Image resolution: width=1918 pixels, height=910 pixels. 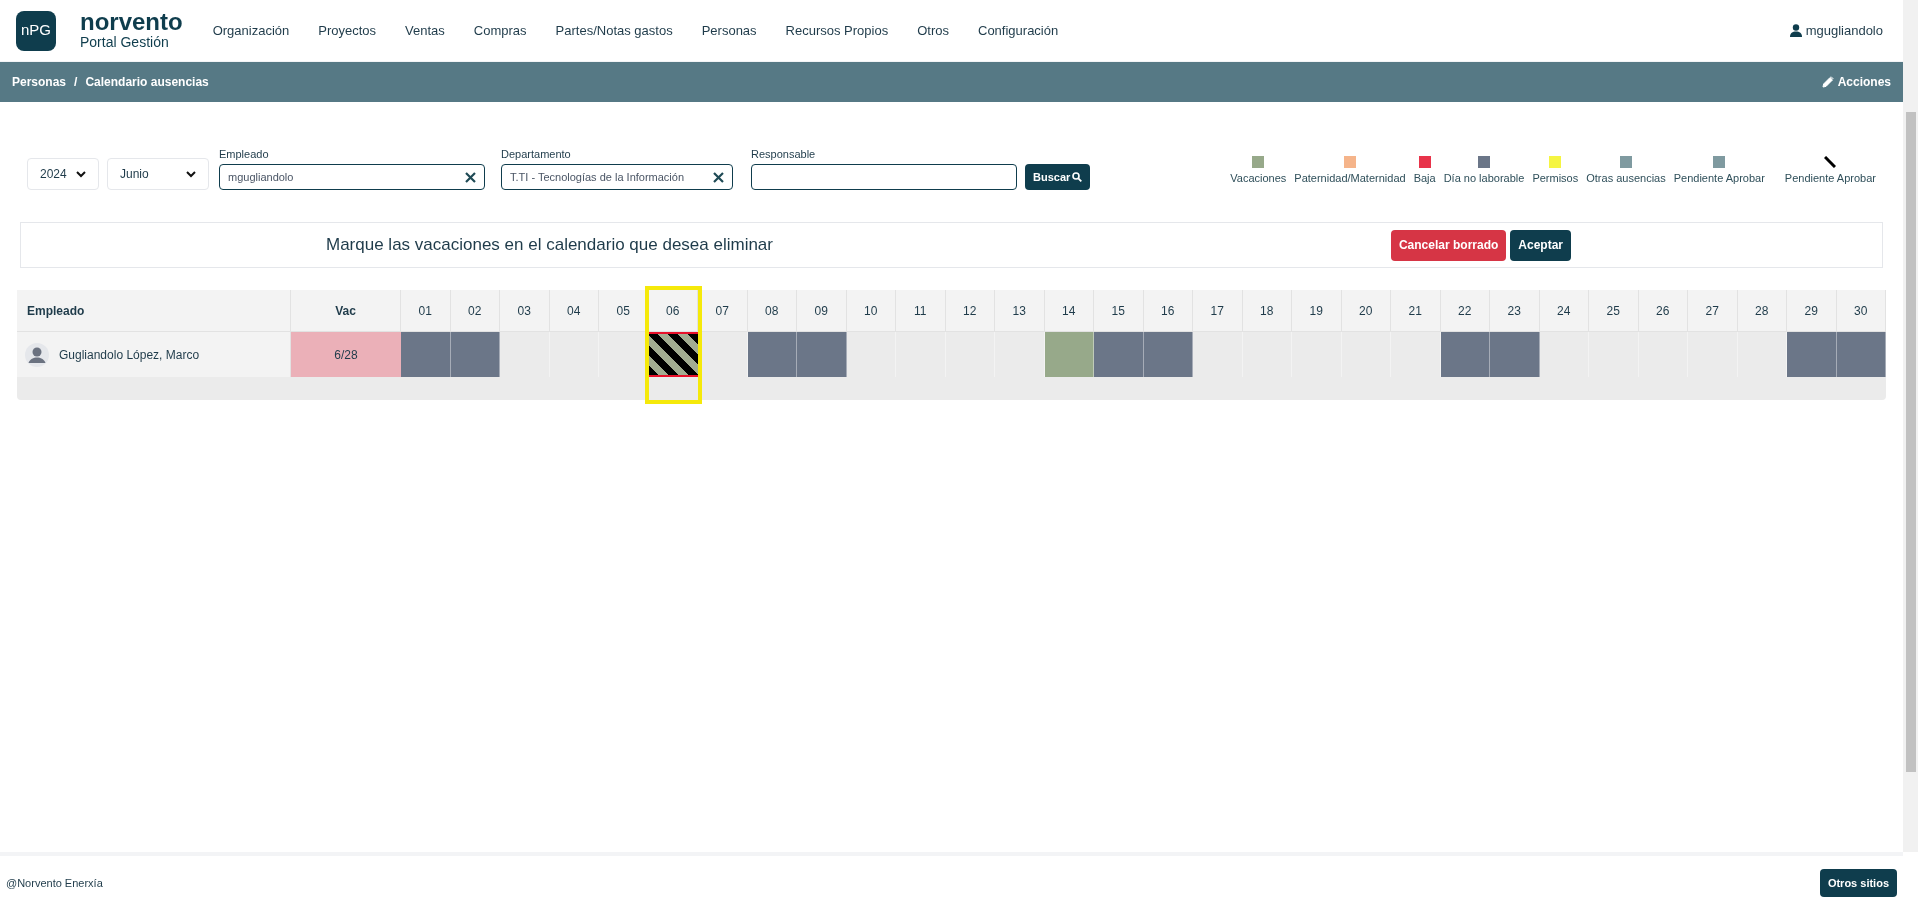 What do you see at coordinates (614, 30) in the screenshot?
I see `nav-link: Partes/Notas gastos` at bounding box center [614, 30].